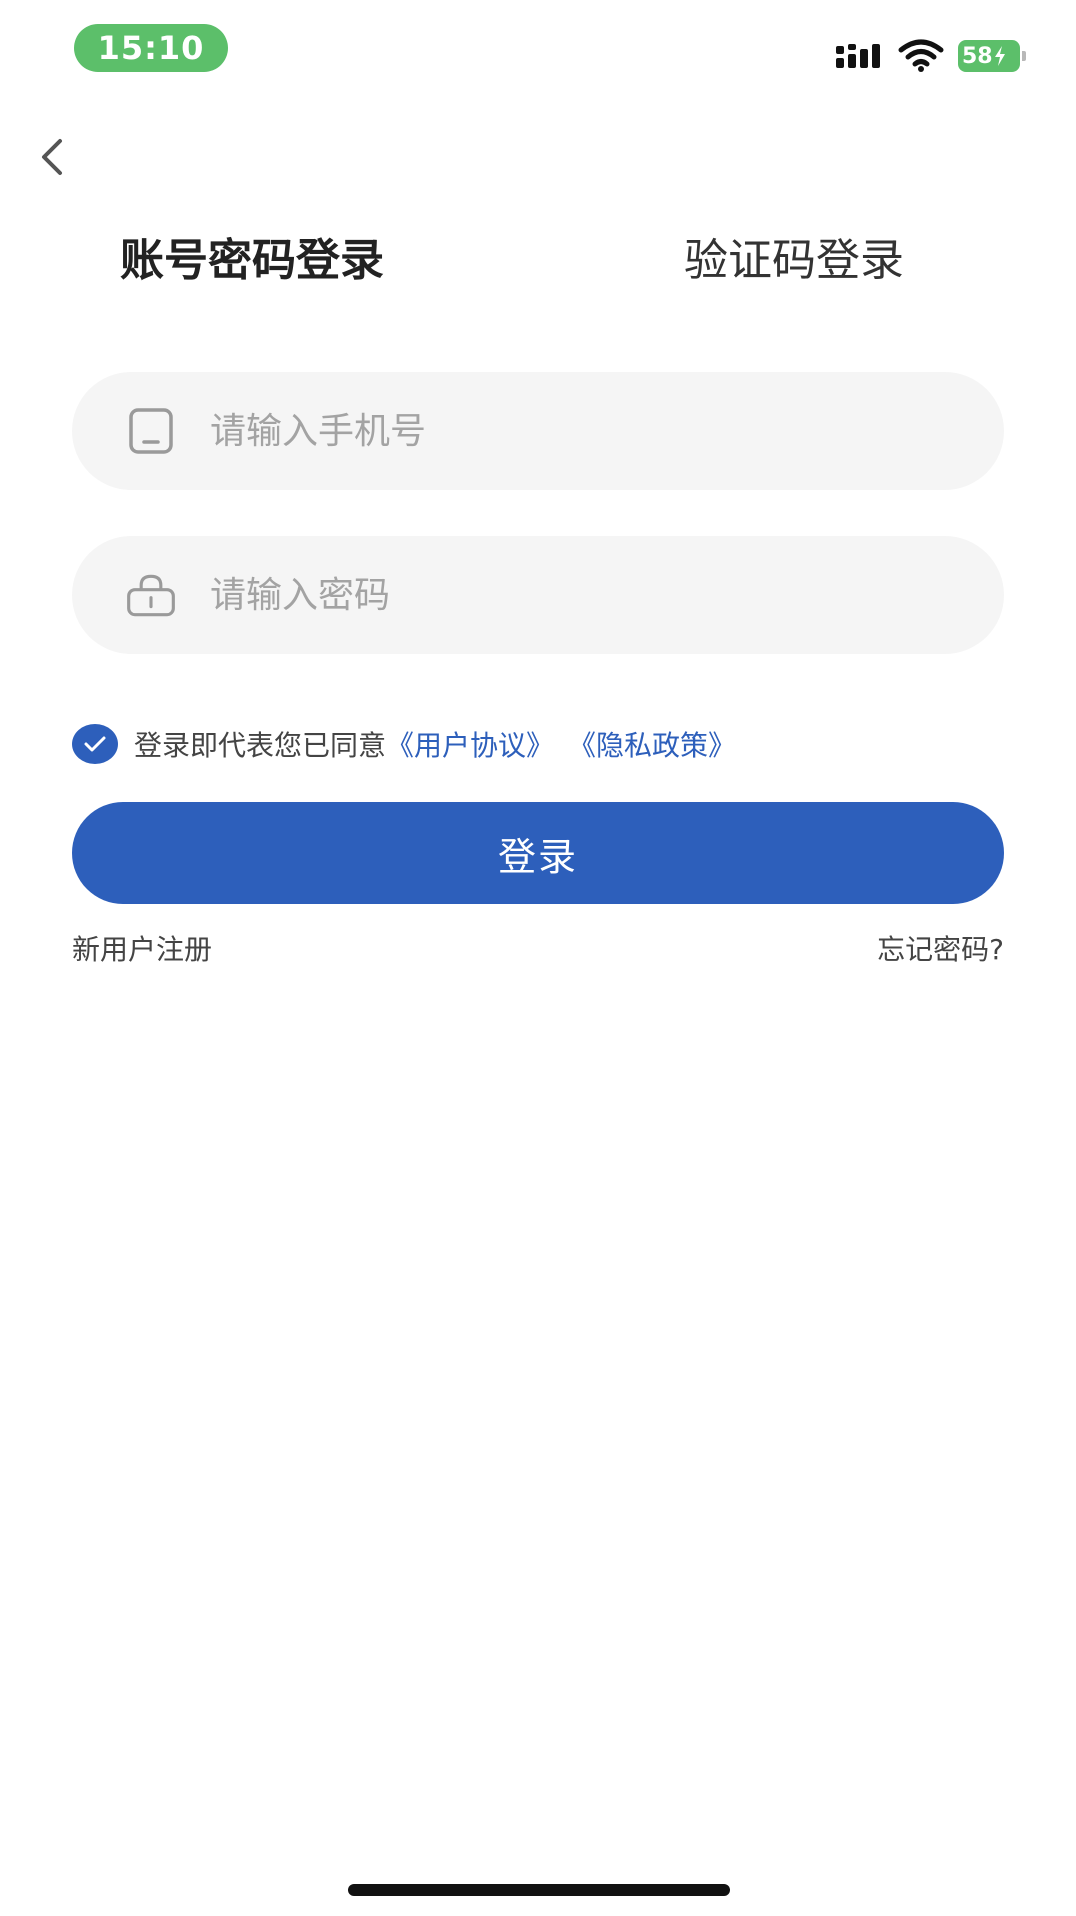 The height and width of the screenshot is (1916, 1076). I want to click on status-time: 15:10, so click(151, 48).